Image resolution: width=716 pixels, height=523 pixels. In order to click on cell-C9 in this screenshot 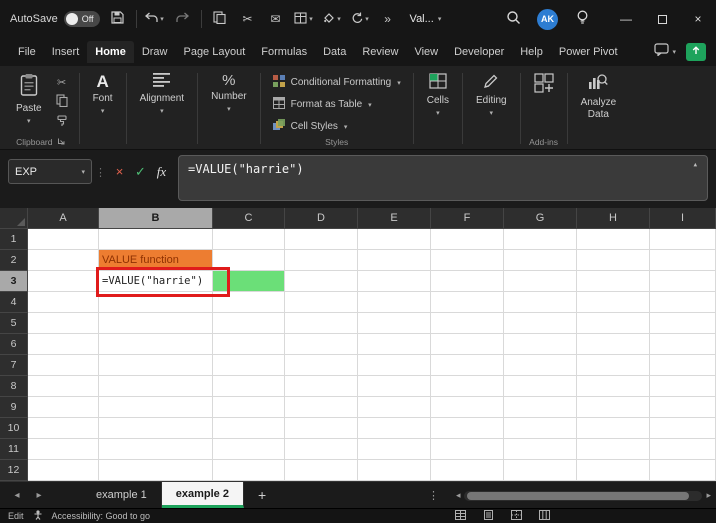, I will do `click(249, 407)`.